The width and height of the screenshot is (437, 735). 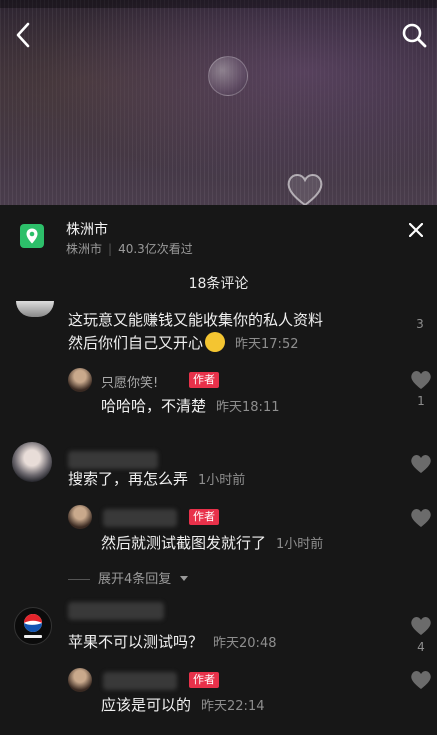 What do you see at coordinates (157, 479) in the screenshot?
I see `comment-text: 搜索了，再怎么弄 1小时前` at bounding box center [157, 479].